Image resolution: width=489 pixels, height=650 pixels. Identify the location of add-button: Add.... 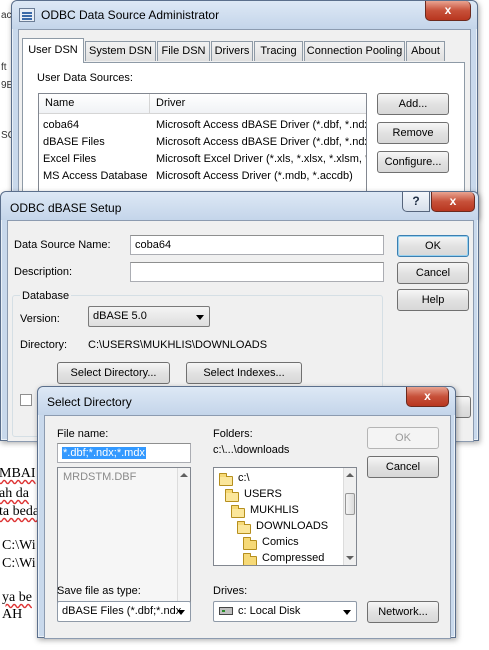
(413, 104).